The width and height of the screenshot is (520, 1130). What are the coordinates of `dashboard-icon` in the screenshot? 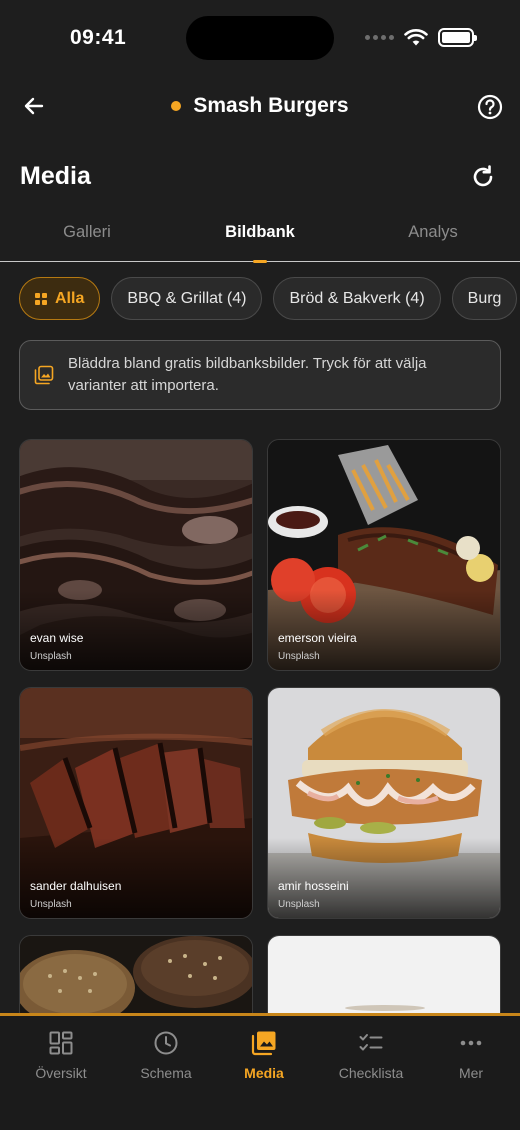 It's located at (61, 1043).